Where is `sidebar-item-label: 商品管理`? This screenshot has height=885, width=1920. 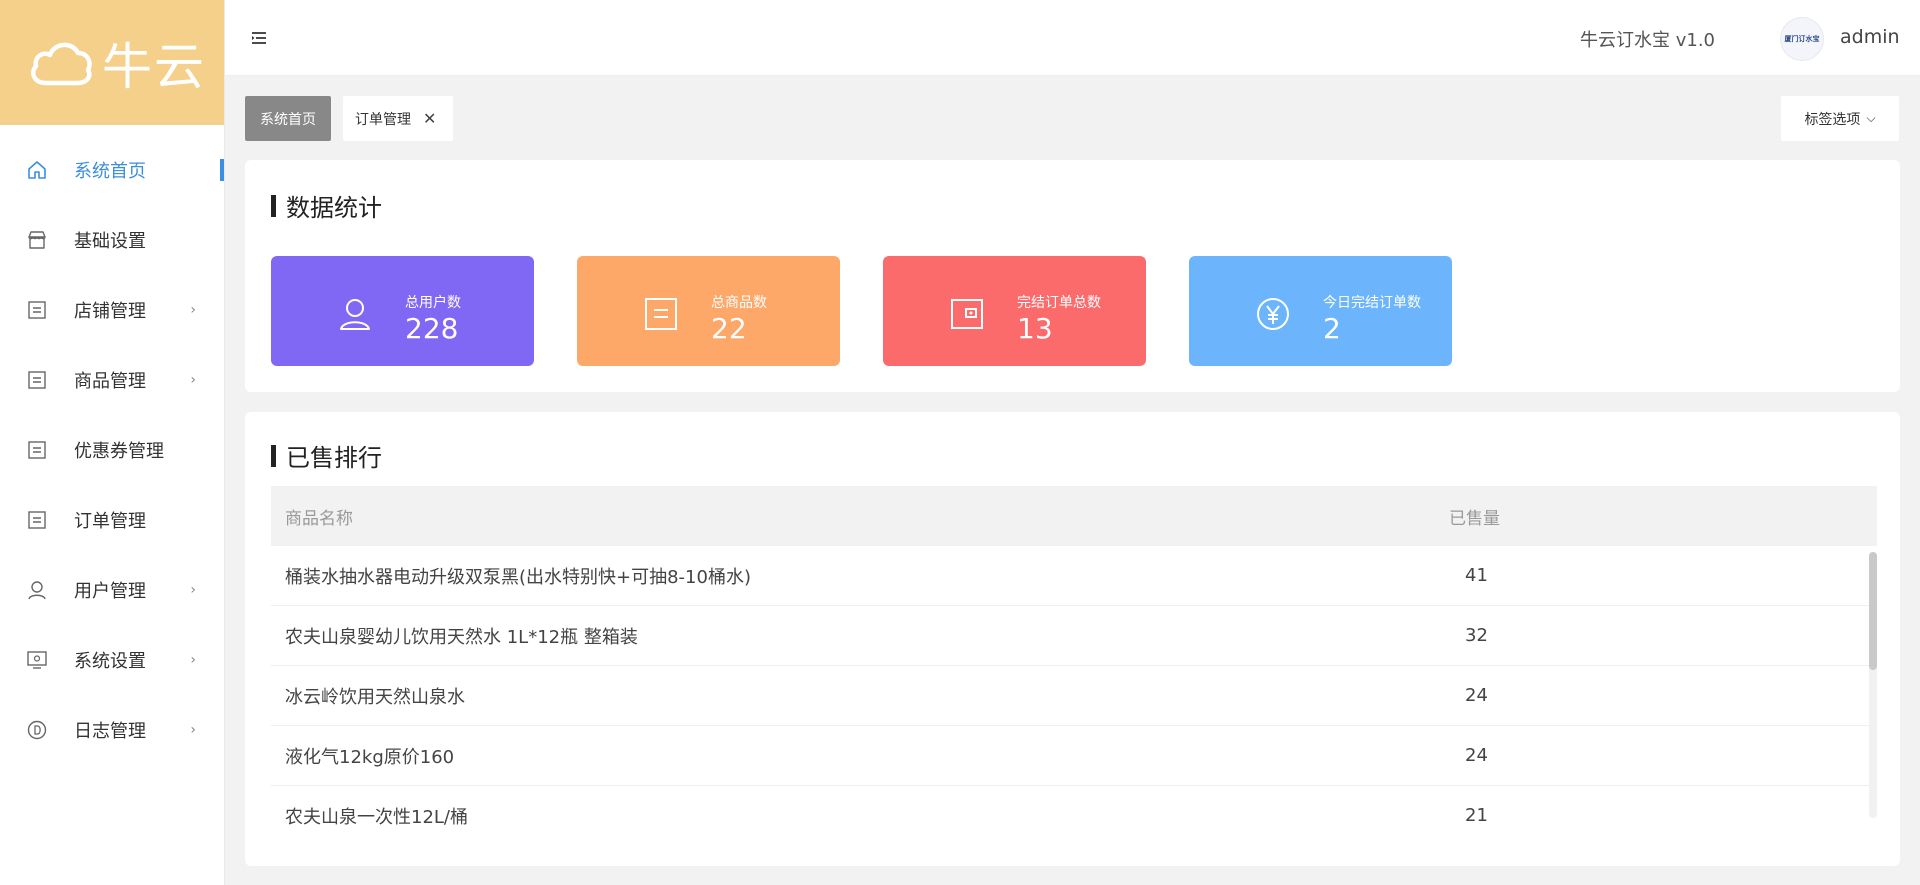 sidebar-item-label: 商品管理 is located at coordinates (110, 381).